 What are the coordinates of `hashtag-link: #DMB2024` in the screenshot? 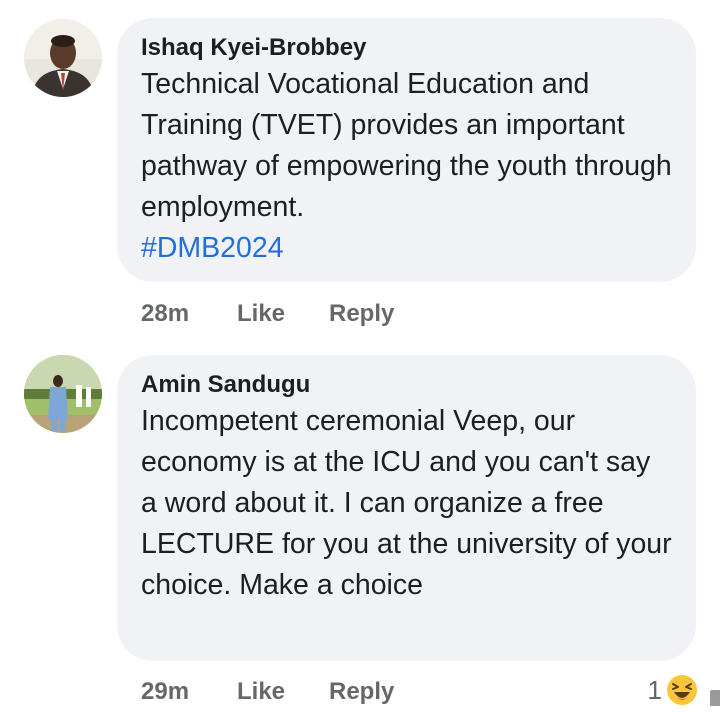 It's located at (212, 248).